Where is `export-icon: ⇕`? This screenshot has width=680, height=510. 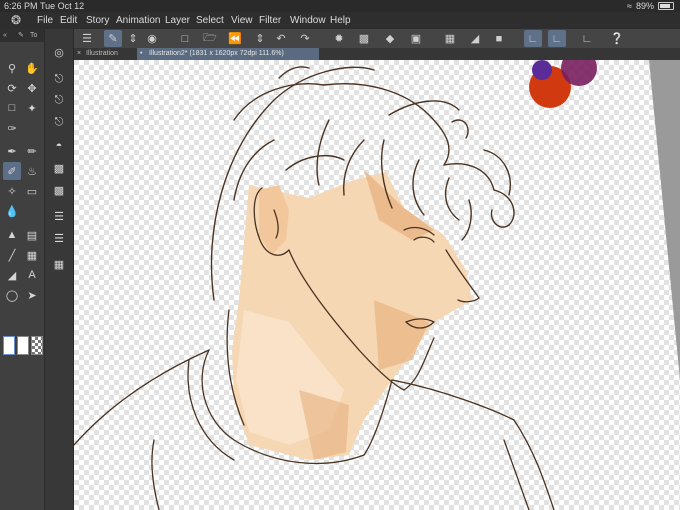 export-icon: ⇕ is located at coordinates (260, 38).